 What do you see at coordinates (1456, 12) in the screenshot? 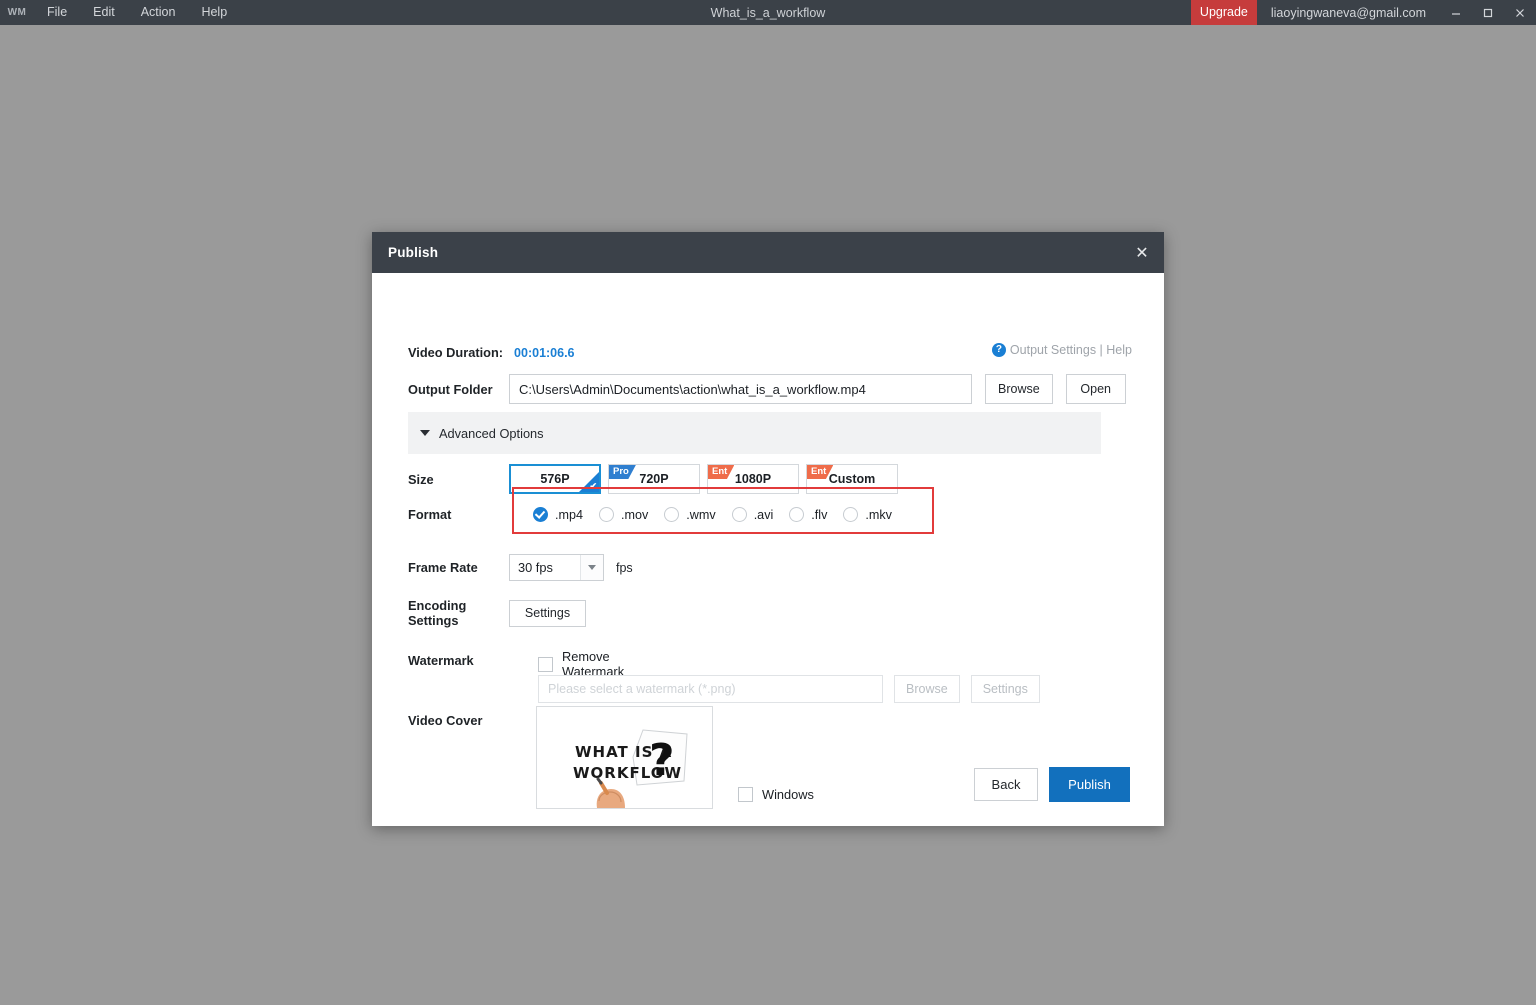
I see `minimize-icon` at bounding box center [1456, 12].